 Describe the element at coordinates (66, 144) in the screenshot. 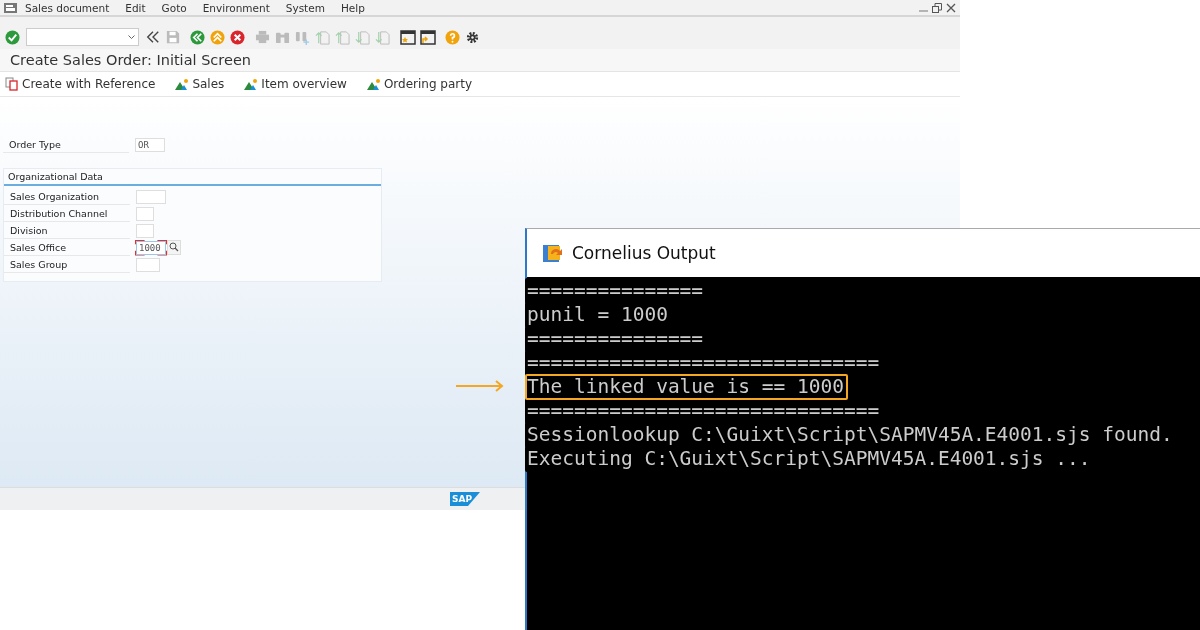

I see `field-label: Order Type` at that location.